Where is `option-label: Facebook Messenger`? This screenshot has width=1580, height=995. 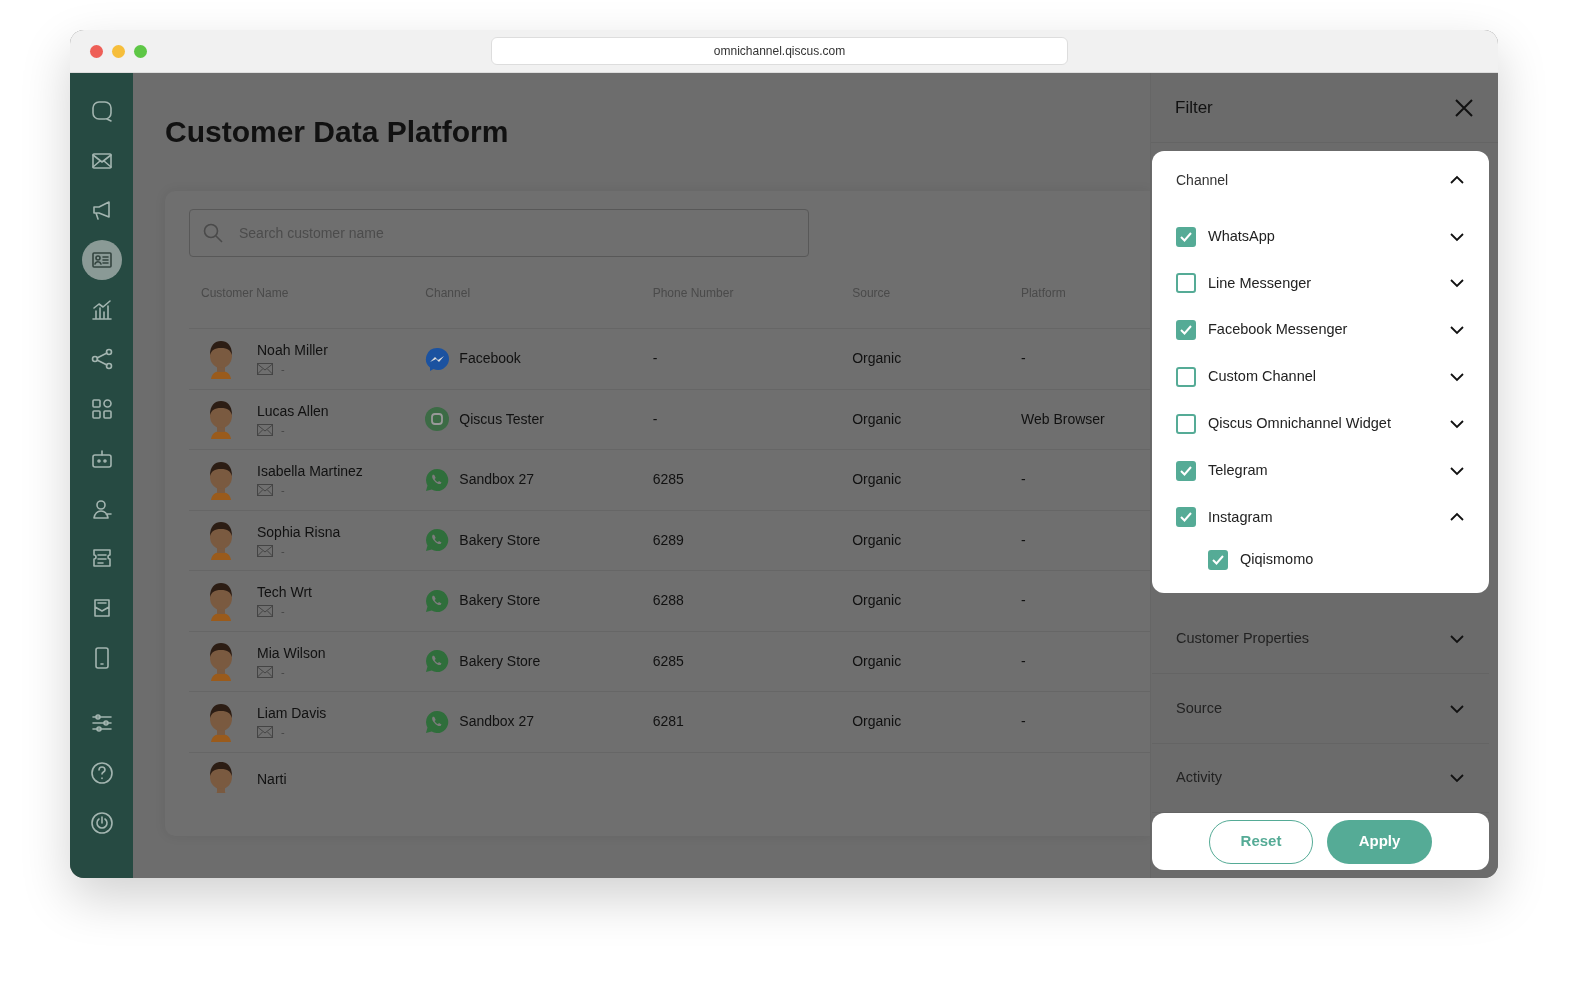 option-label: Facebook Messenger is located at coordinates (1278, 330).